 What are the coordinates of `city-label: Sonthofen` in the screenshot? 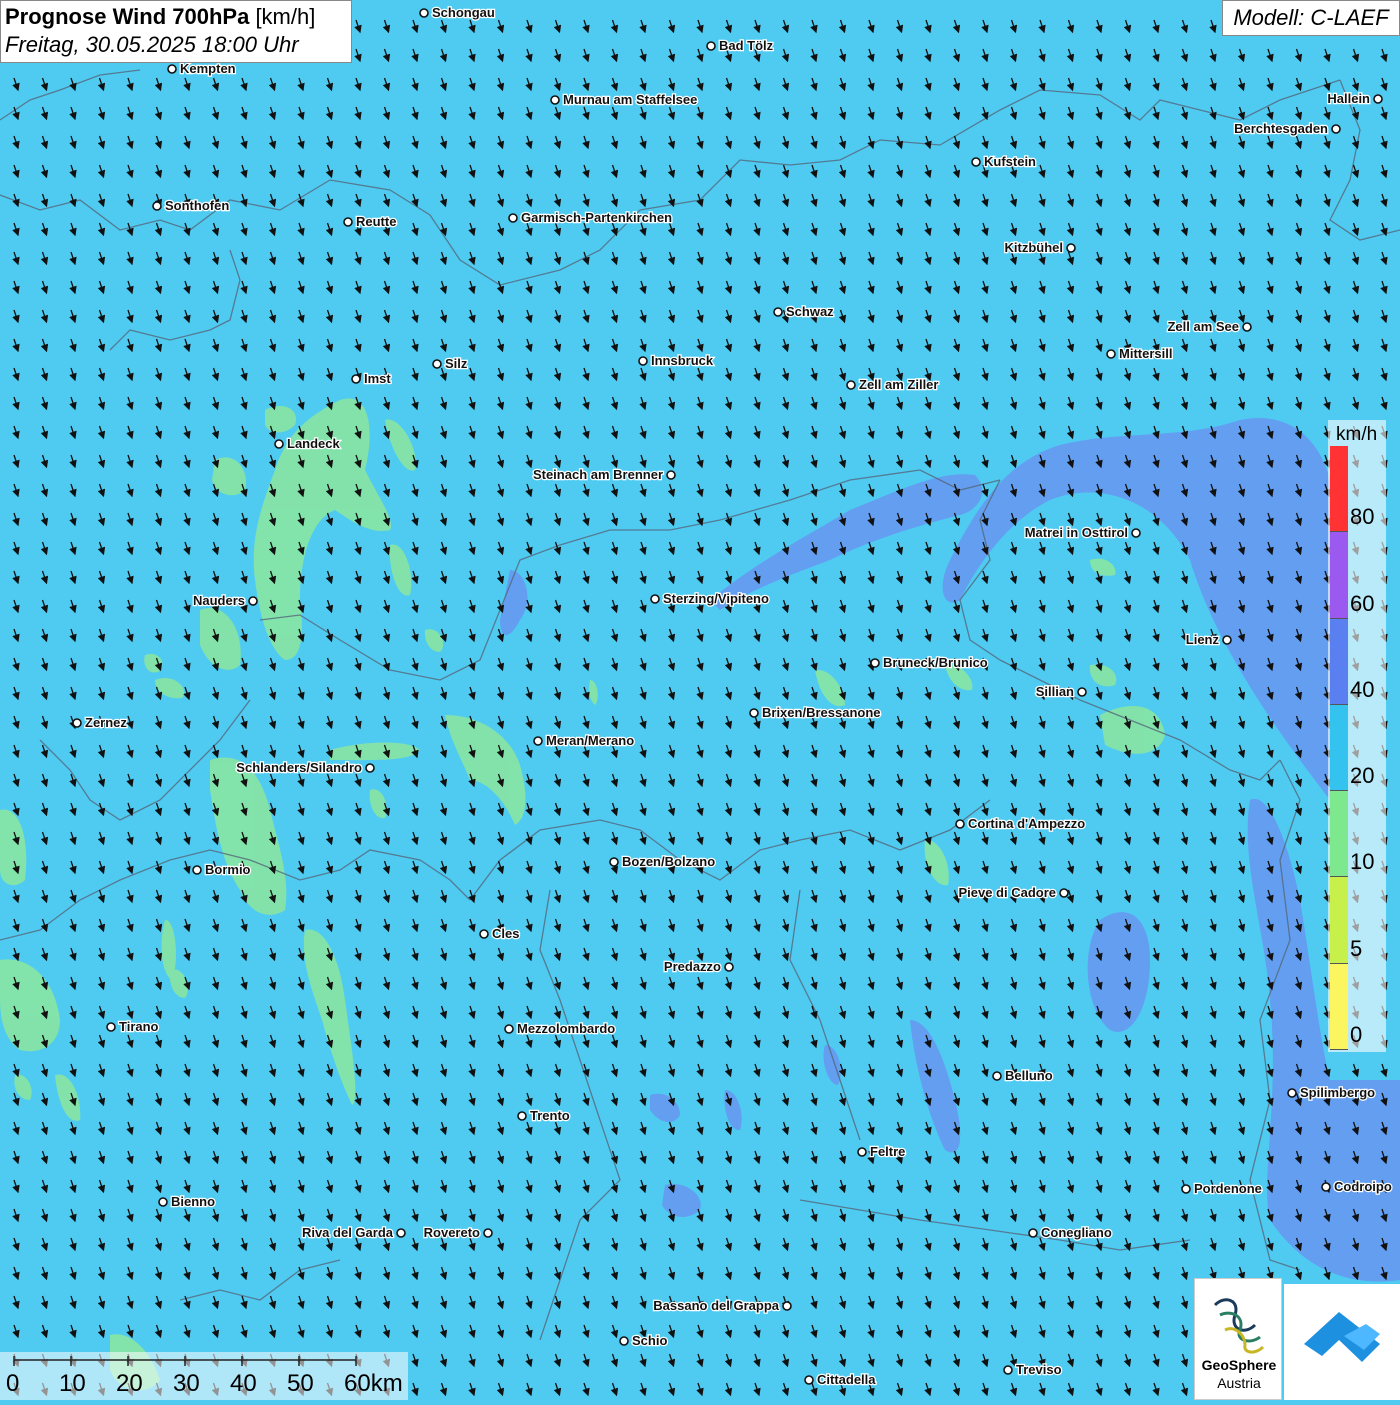 It's located at (197, 205).